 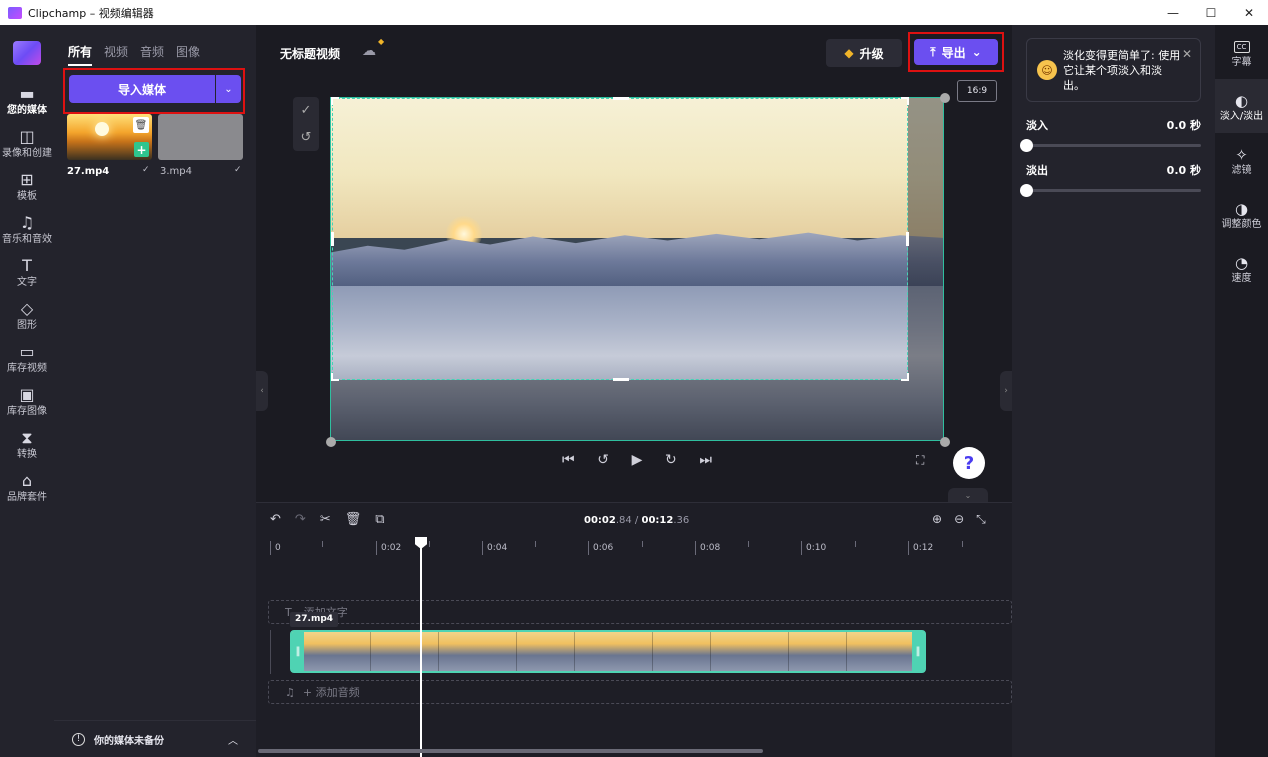 I want to click on skip-forward-icon: ⏭, so click(x=705, y=460).